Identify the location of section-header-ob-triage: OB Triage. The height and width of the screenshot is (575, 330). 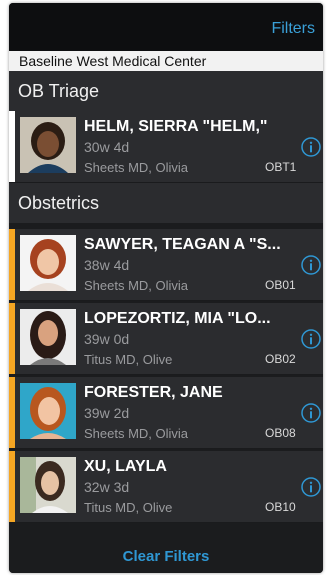
(166, 91).